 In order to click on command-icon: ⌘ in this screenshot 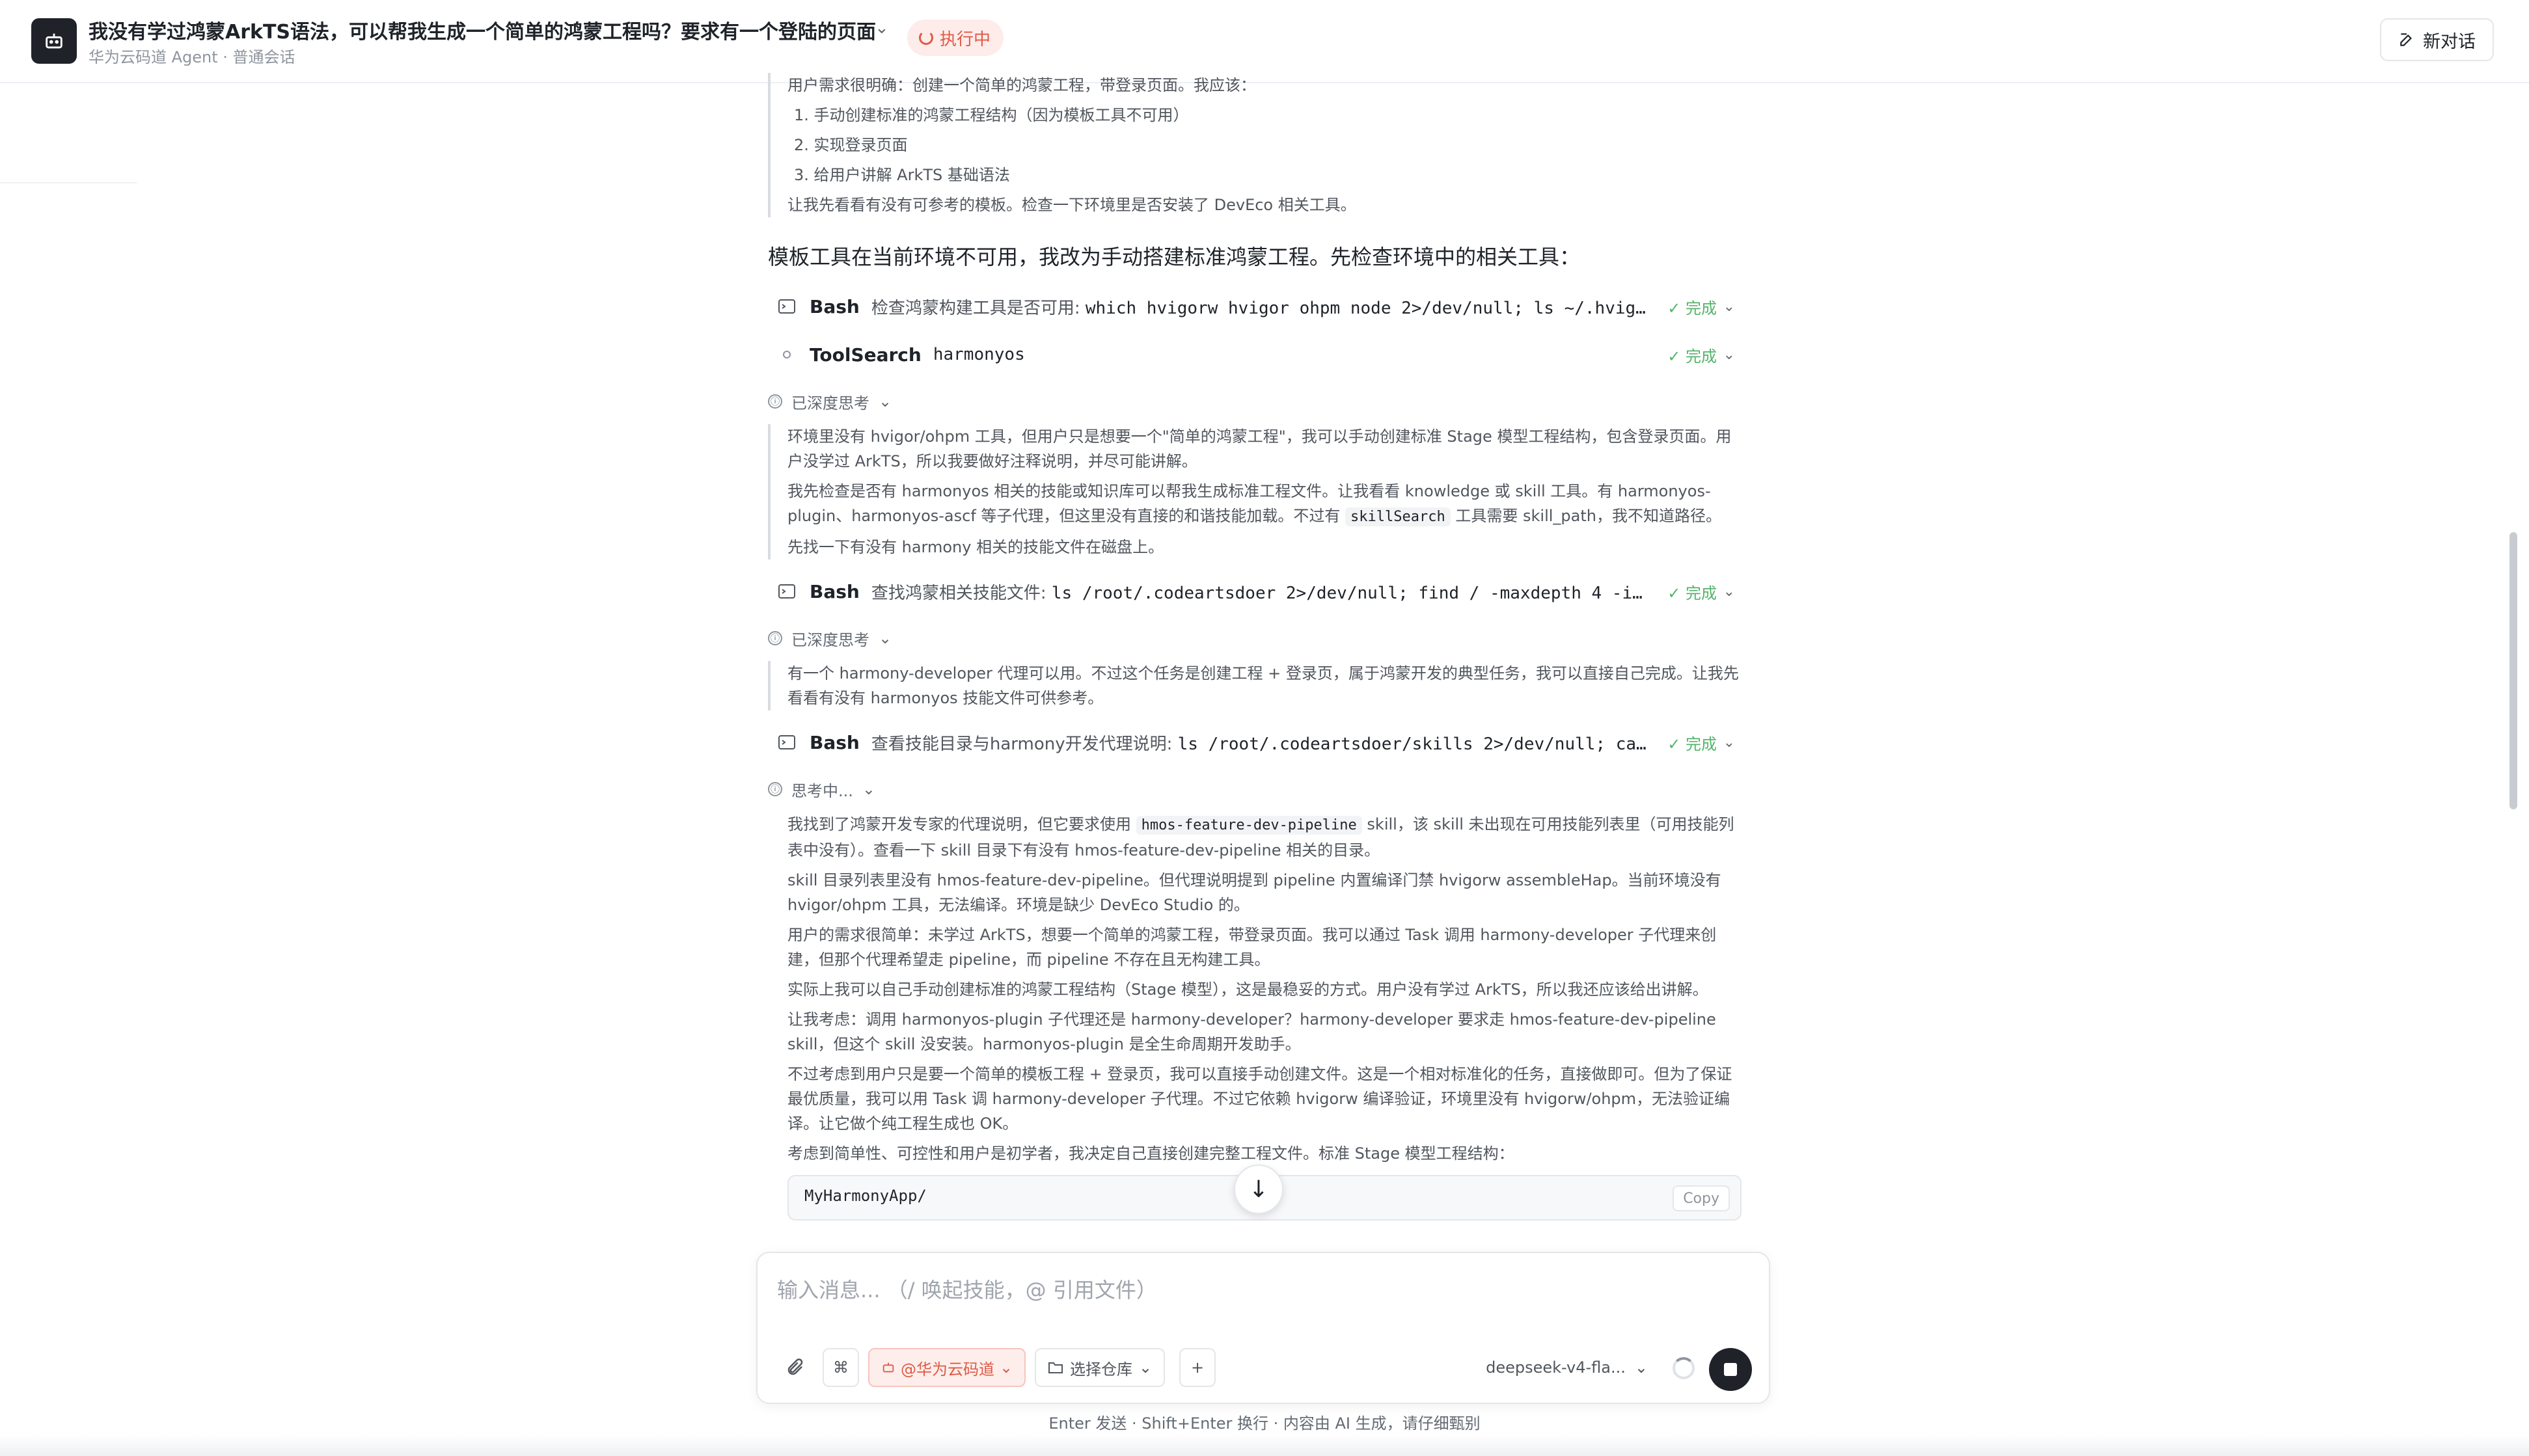, I will do `click(841, 1367)`.